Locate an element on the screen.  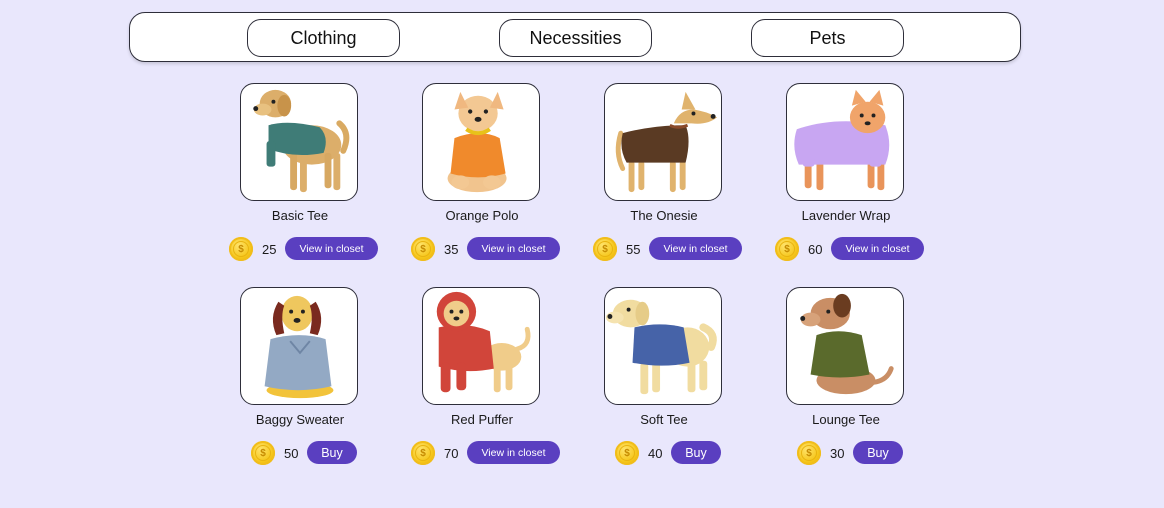
item-card: The Onesie $ 55 View in closet is located at coordinates (664, 178).